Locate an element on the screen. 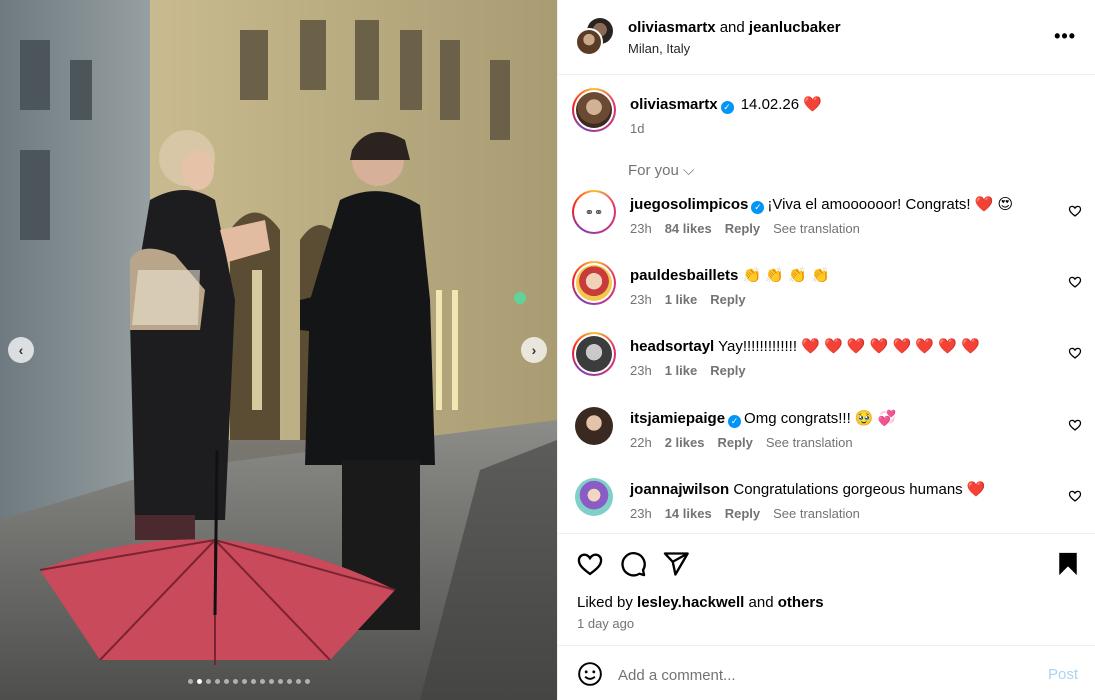 This screenshot has width=1095, height=700. send-icon is located at coordinates (676, 564).